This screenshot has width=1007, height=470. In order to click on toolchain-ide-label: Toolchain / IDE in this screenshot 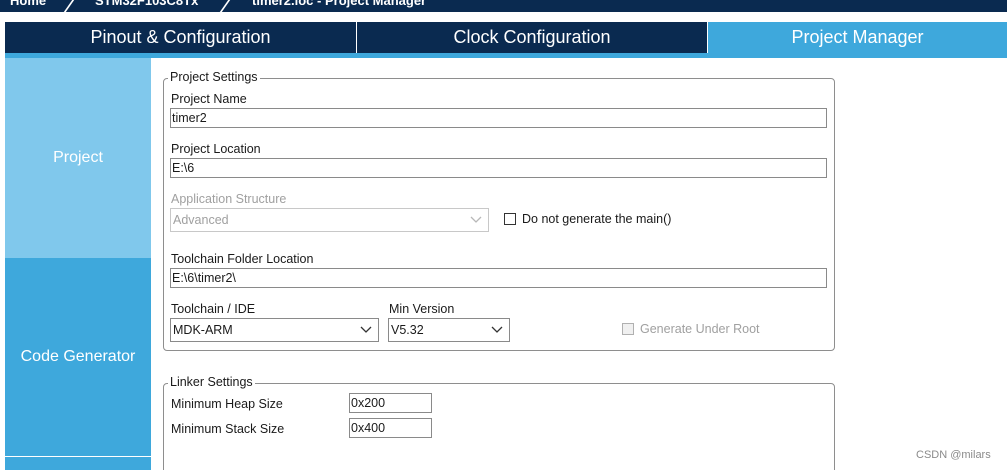, I will do `click(213, 309)`.